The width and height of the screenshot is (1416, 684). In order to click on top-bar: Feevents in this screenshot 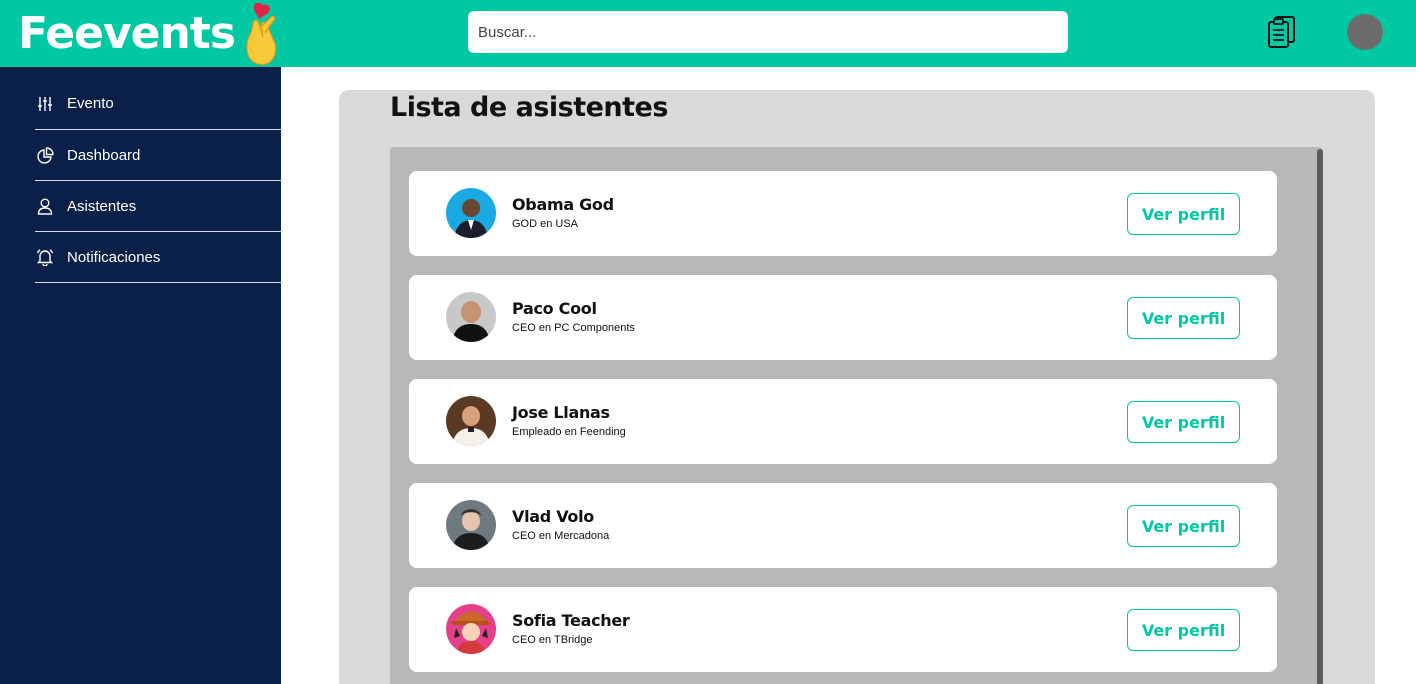, I will do `click(708, 33)`.